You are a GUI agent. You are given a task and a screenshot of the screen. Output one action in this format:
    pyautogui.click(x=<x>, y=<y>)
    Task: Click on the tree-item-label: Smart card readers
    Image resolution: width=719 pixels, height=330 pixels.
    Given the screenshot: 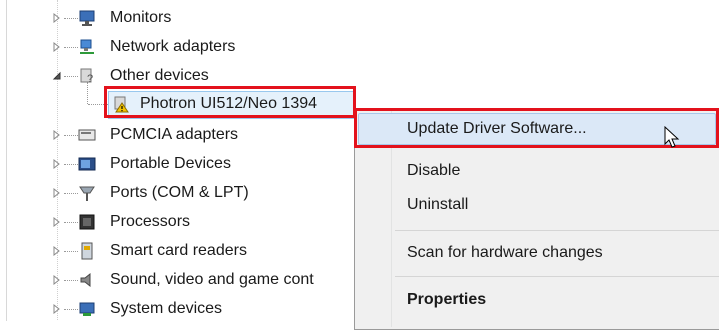 What is the action you would take?
    pyautogui.click(x=178, y=250)
    